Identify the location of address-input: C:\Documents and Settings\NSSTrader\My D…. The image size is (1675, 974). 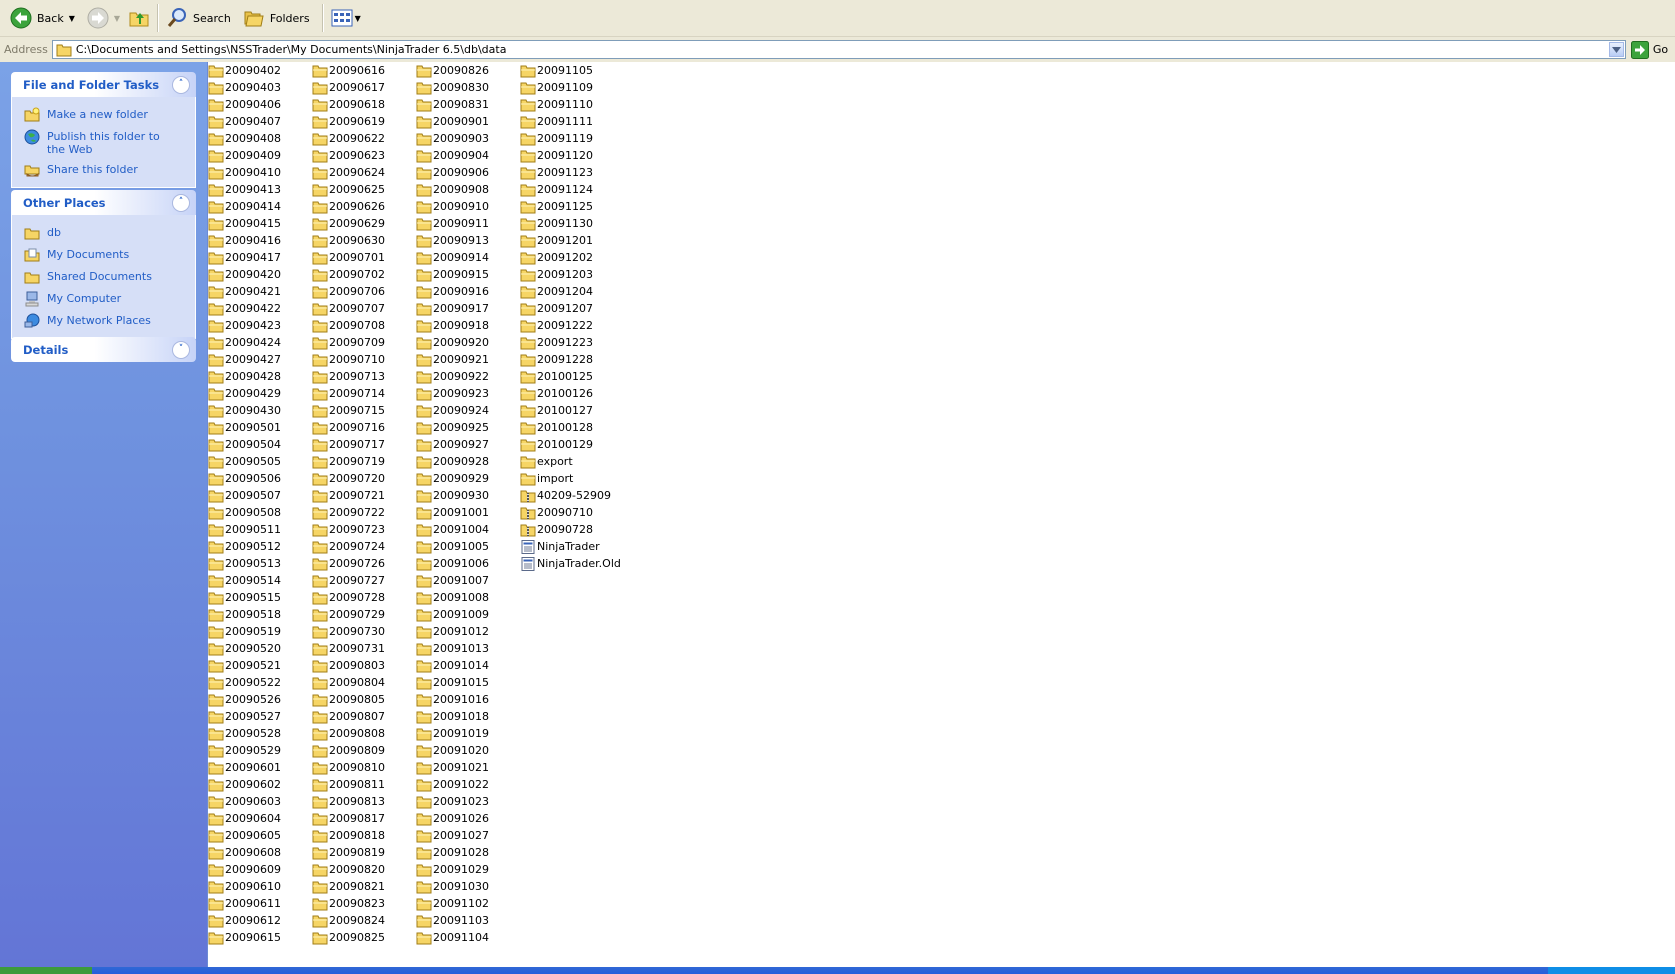
(838, 49).